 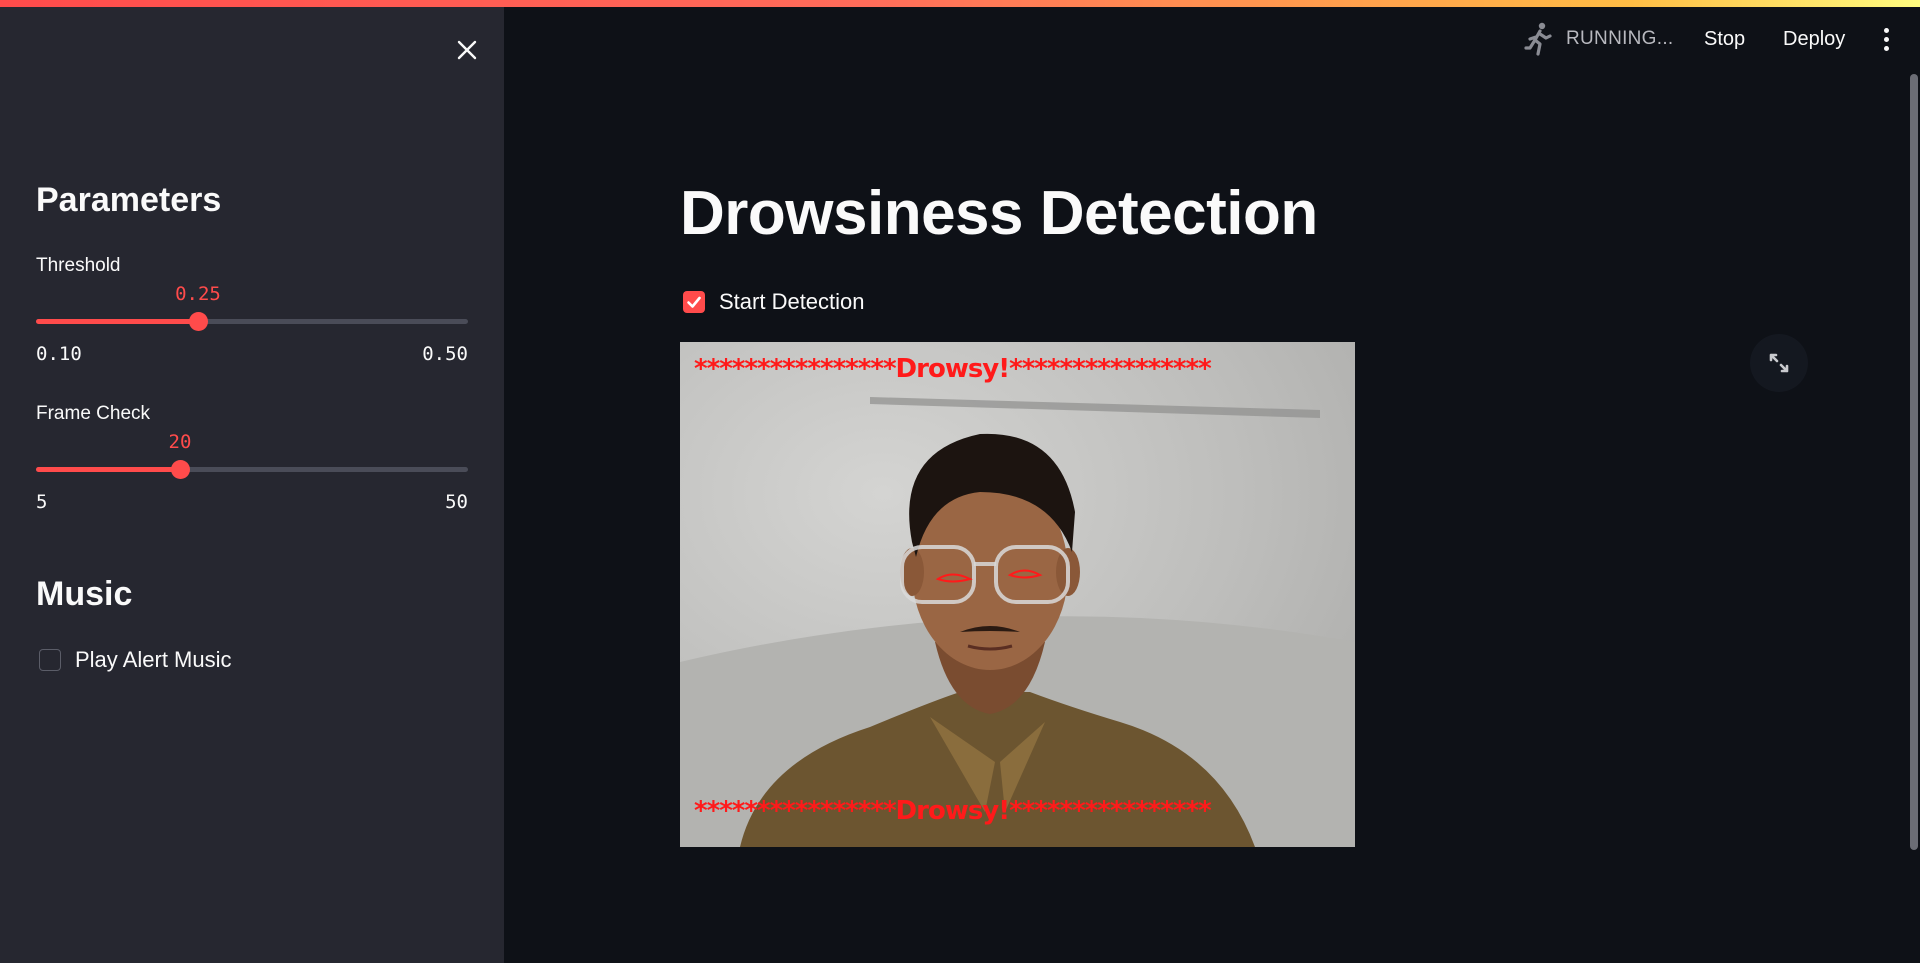 I want to click on close-icon, so click(x=467, y=50).